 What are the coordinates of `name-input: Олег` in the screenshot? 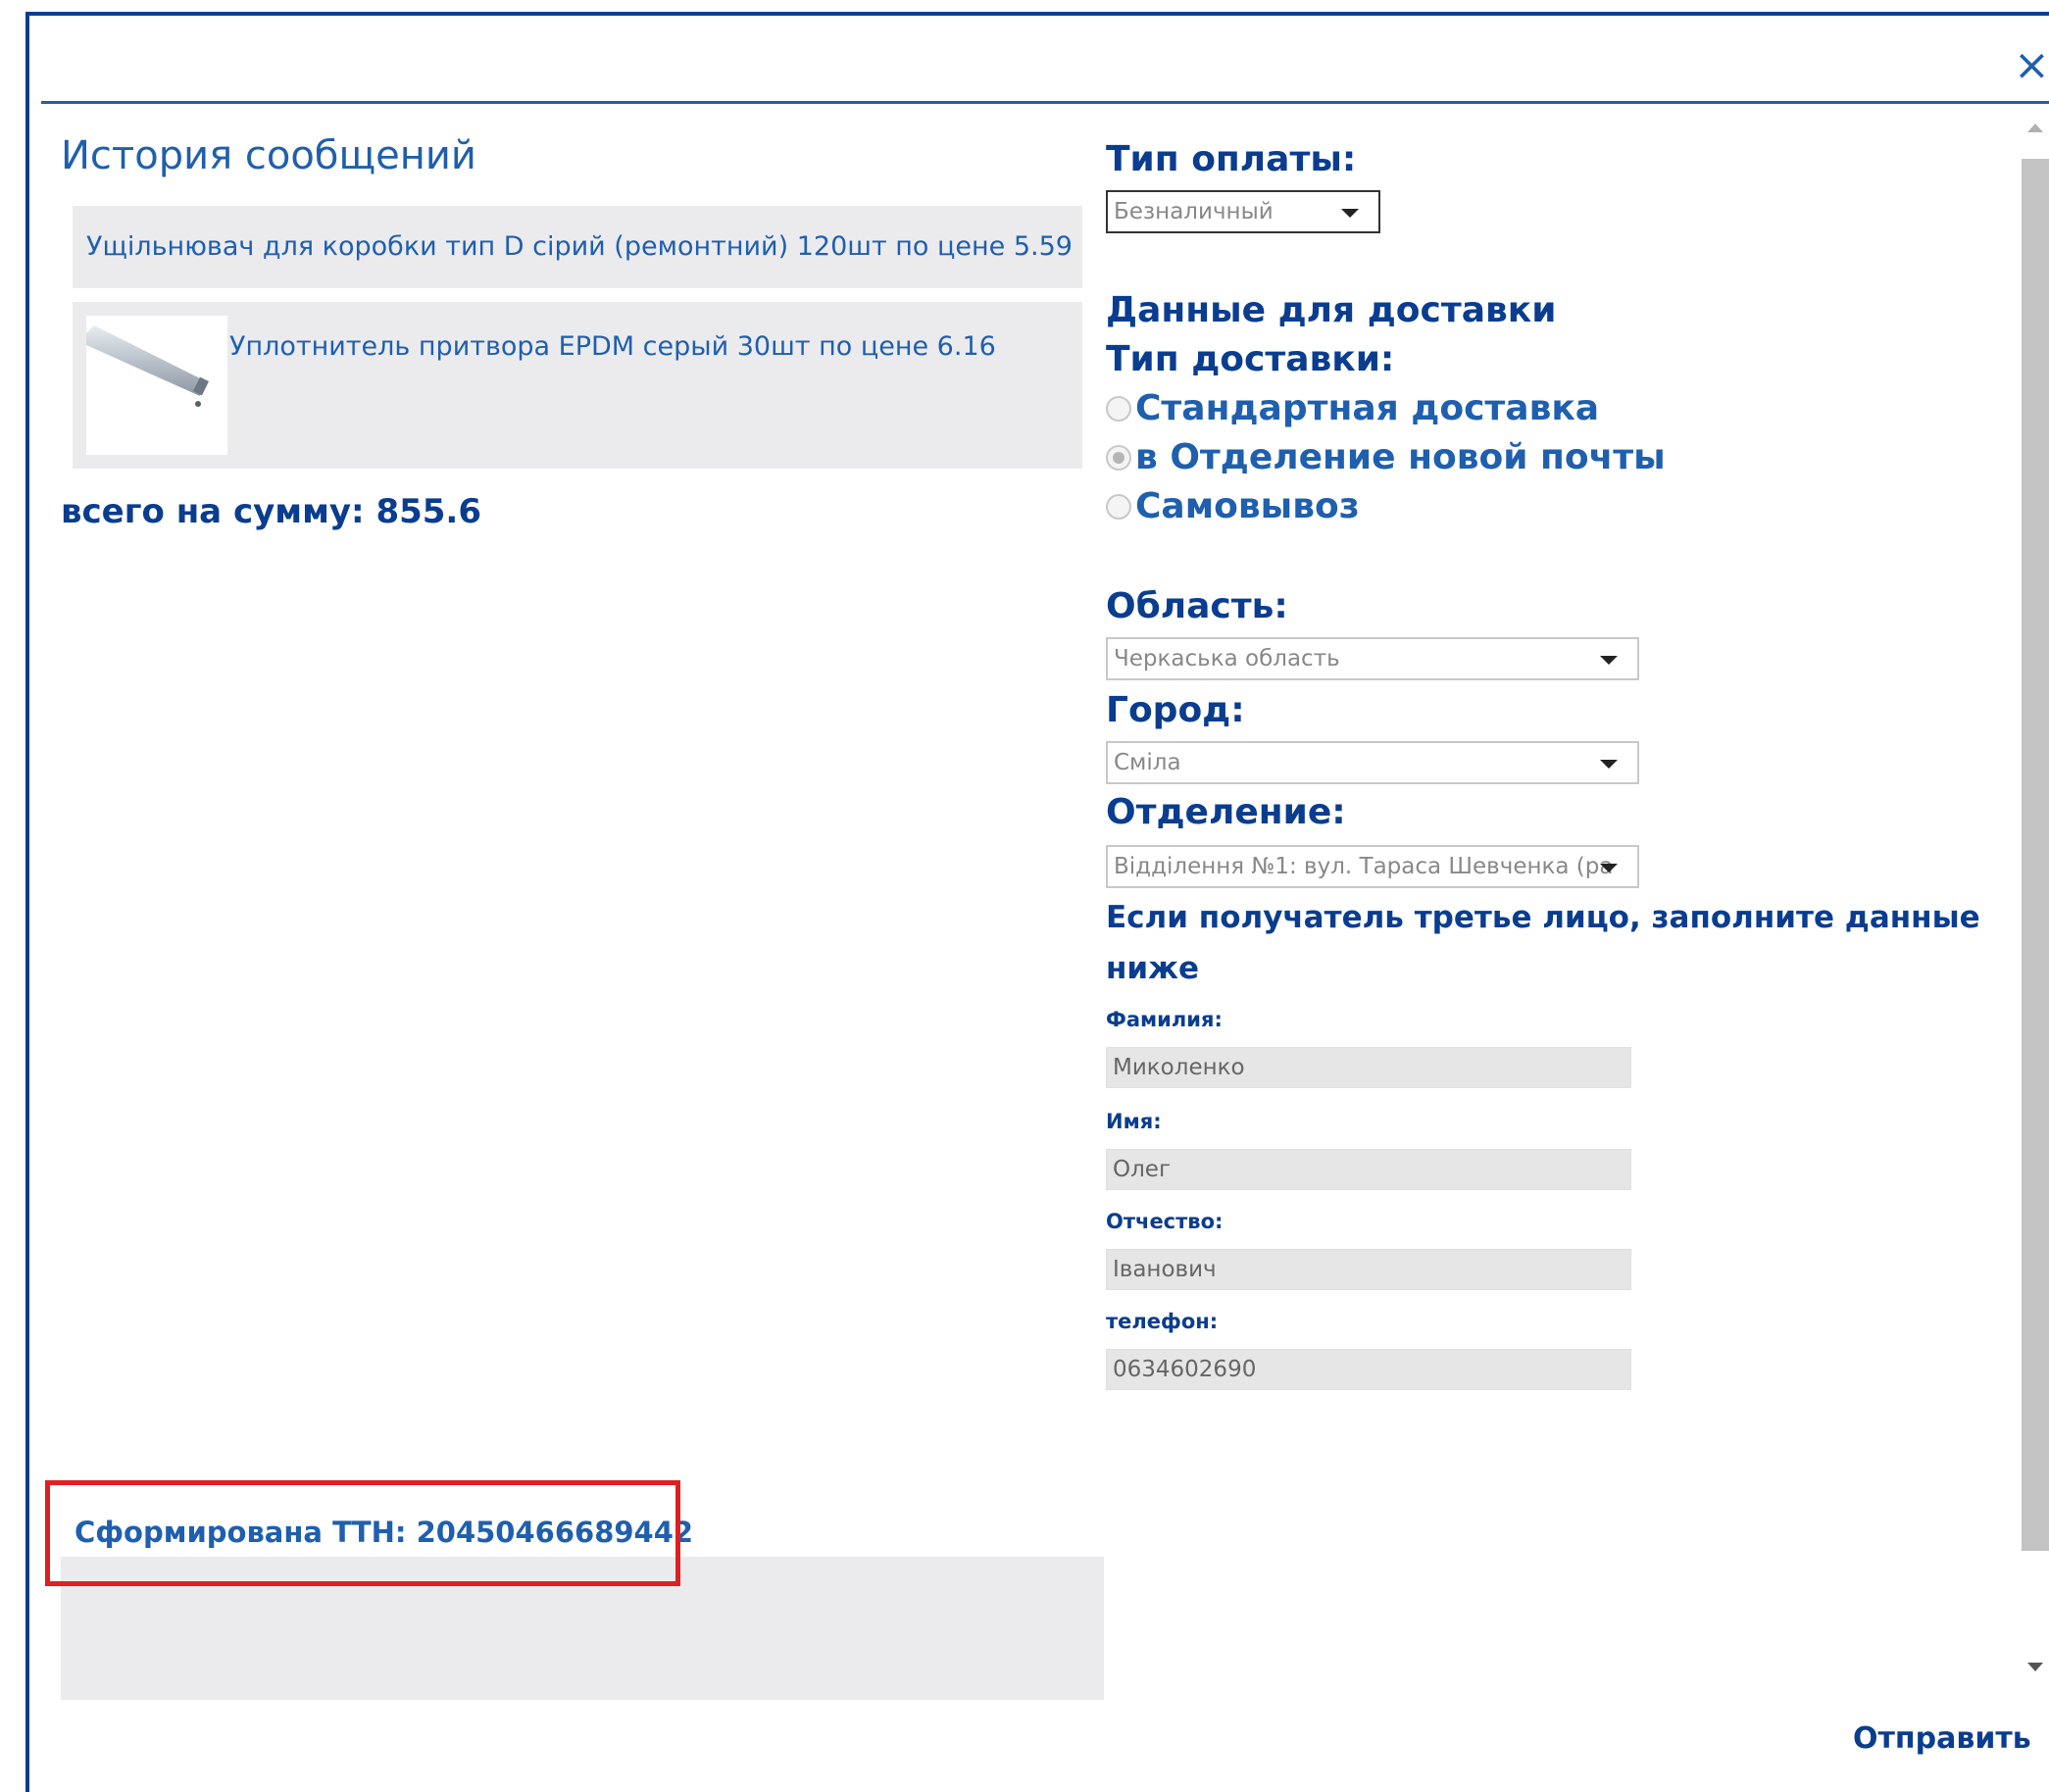 It's located at (1368, 1170).